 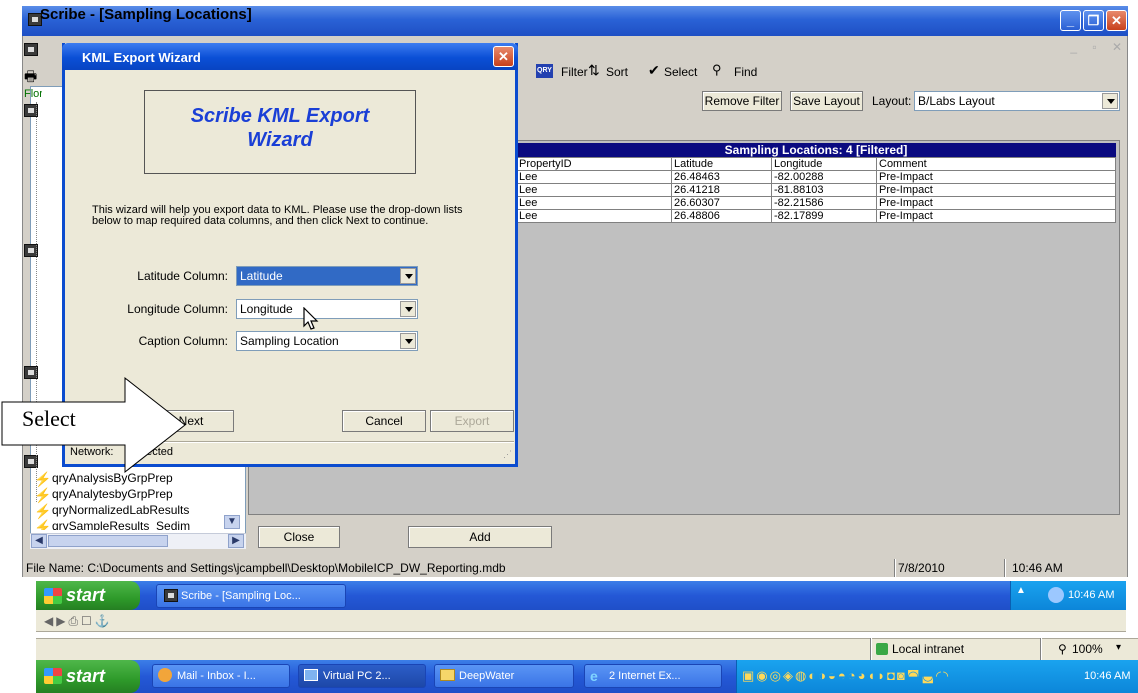 I want to click on table-row: Lee 26.48806 -82.17899 Pre-Impact, so click(x=816, y=216).